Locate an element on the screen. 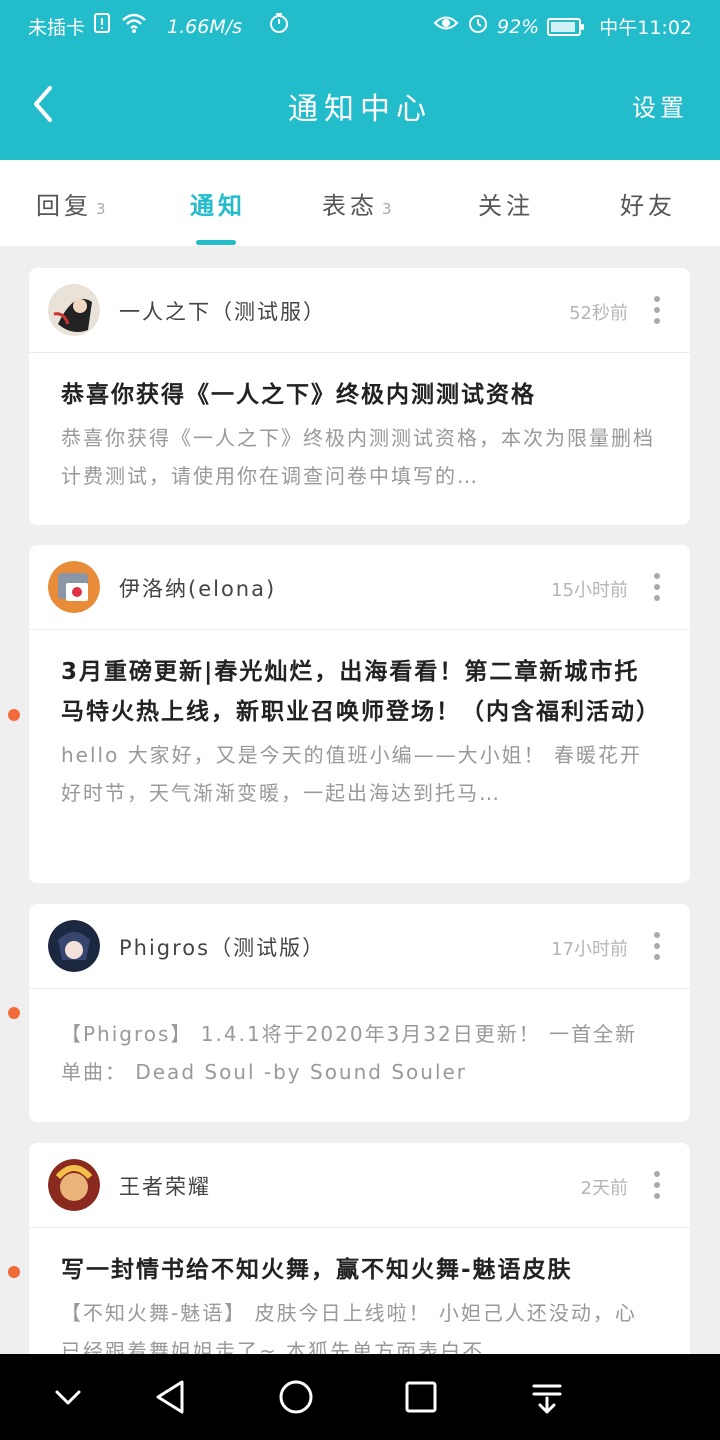  battery-percent: 92% is located at coordinates (518, 26).